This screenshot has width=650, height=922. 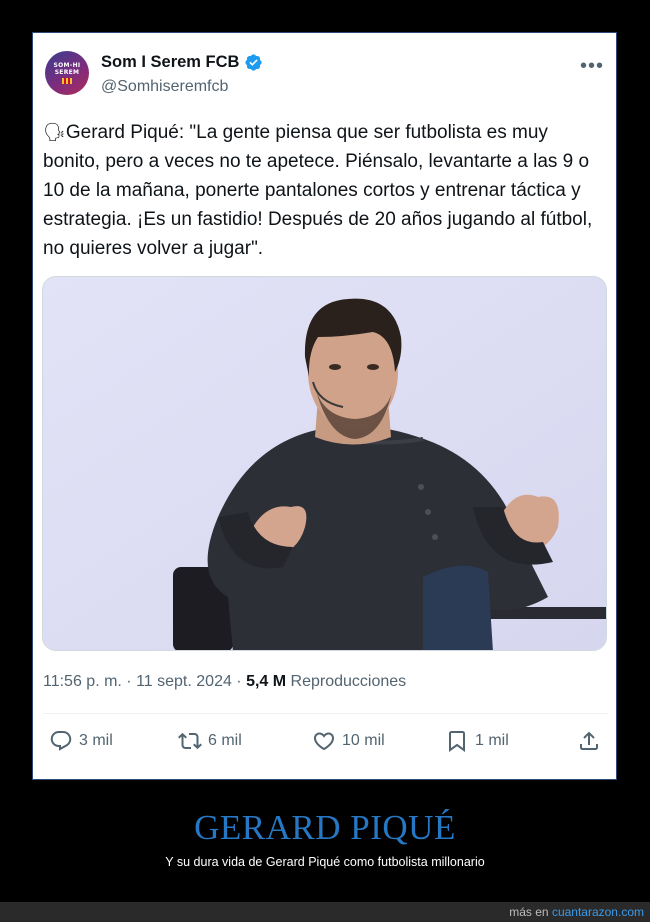 I want to click on heart-icon, so click(x=324, y=741).